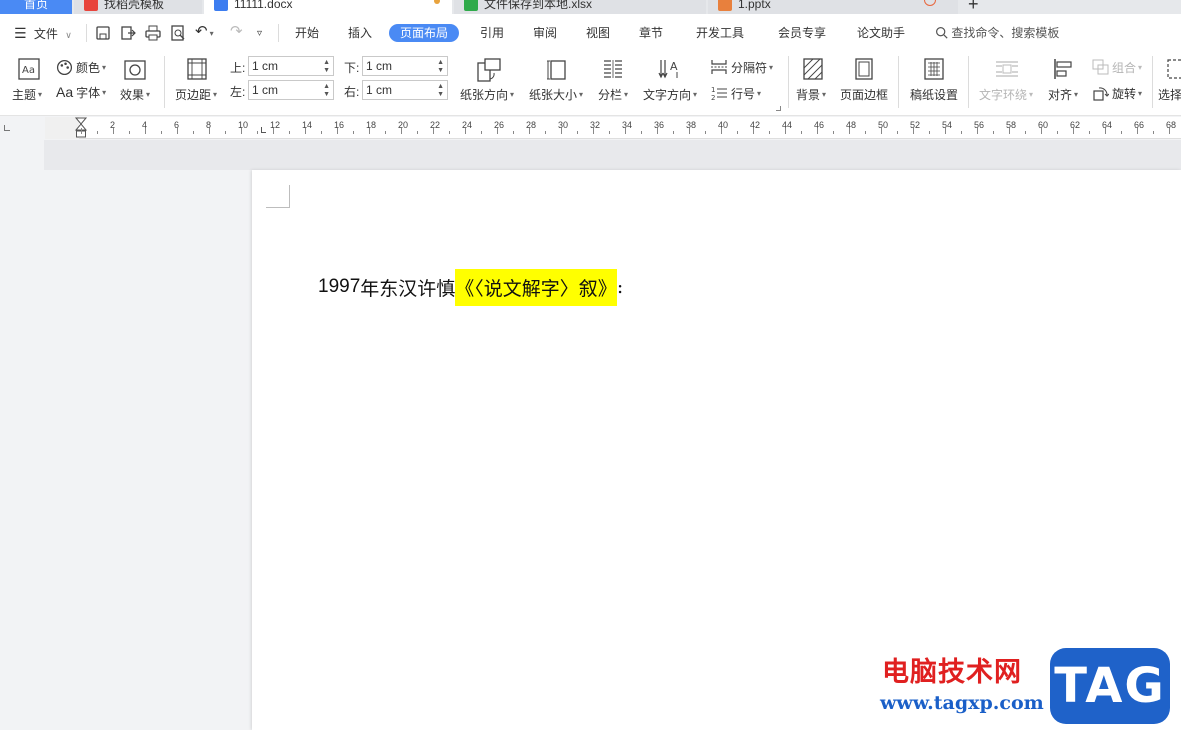 This screenshot has height=730, width=1181. What do you see at coordinates (403, 125) in the screenshot?
I see `ruler-number: 20` at bounding box center [403, 125].